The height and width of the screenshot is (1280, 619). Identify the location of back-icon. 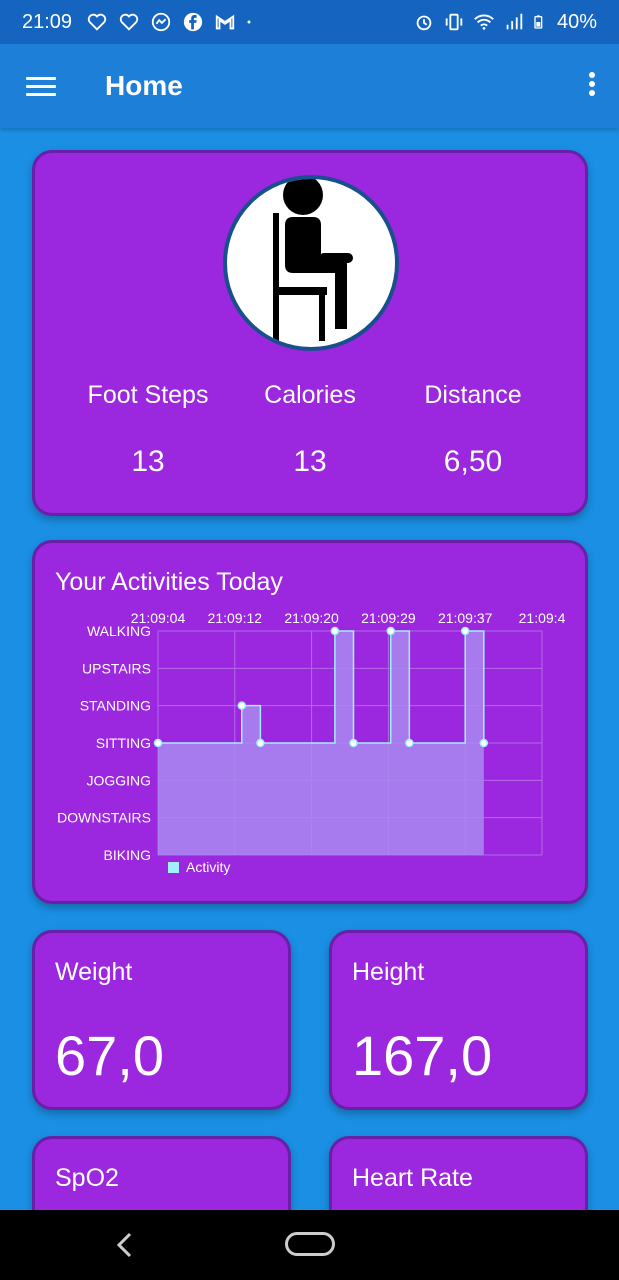
(125, 1245).